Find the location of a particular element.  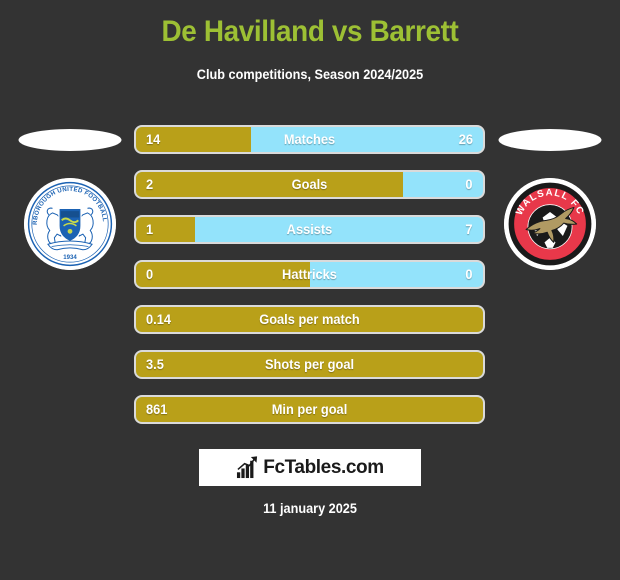

away-crest-shadow-ellipse is located at coordinates (550, 140).